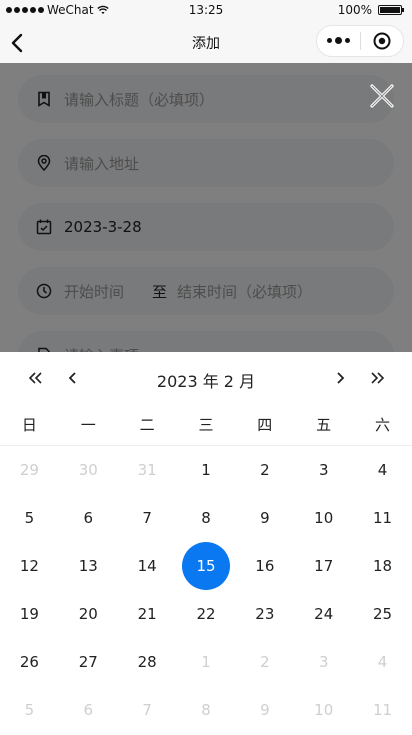 This screenshot has height=735, width=412. I want to click on mini-program-capsule, so click(360, 41).